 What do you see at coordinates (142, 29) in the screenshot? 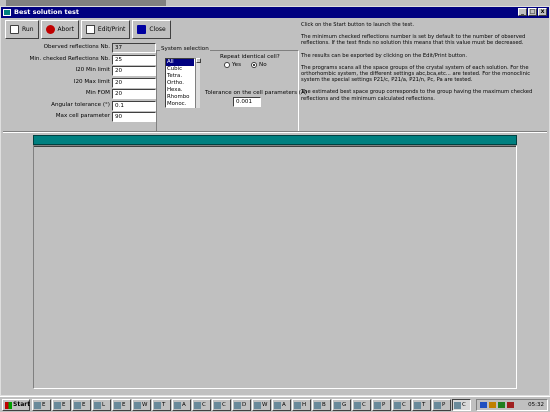
I see `door-icon` at bounding box center [142, 29].